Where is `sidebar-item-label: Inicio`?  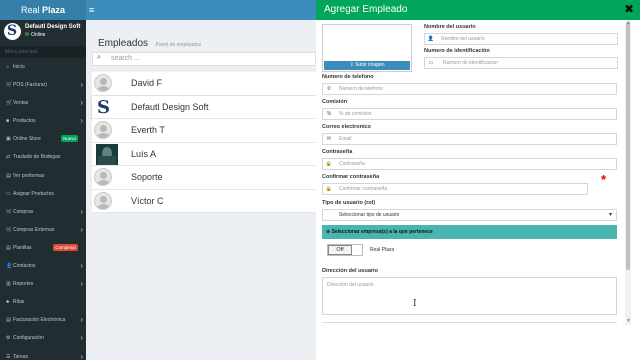 sidebar-item-label: Inicio is located at coordinates (19, 67).